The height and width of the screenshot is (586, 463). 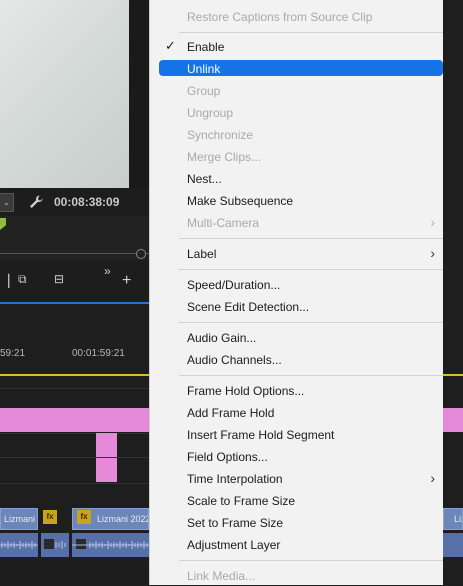 I want to click on menu-item-synchronize: Synchronize, so click(x=220, y=135).